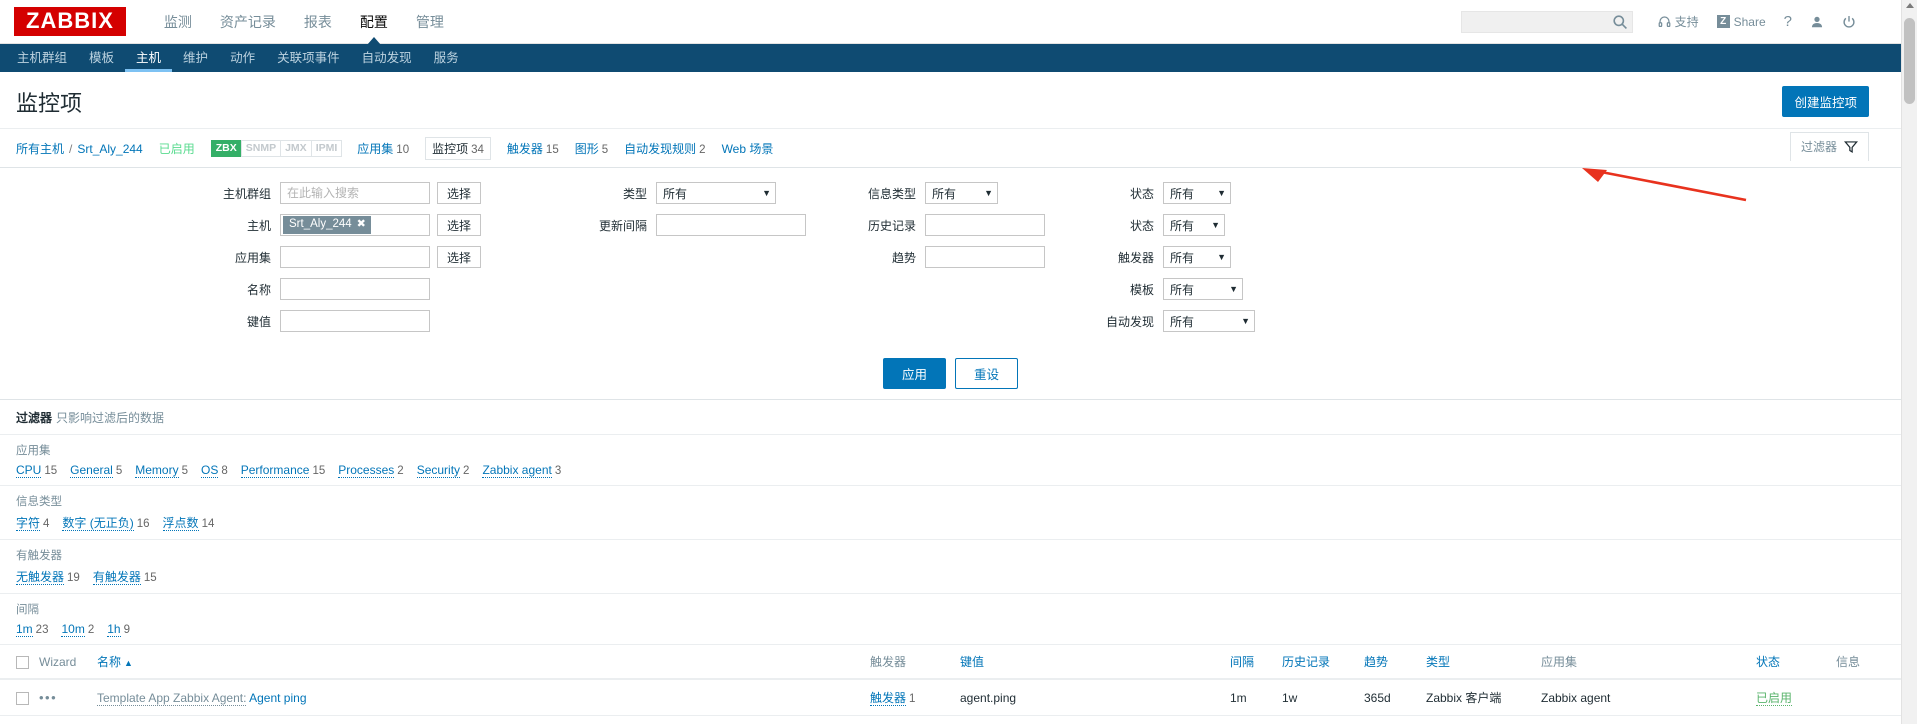 The image size is (1917, 724). What do you see at coordinates (242, 58) in the screenshot?
I see `subnav-item-actions: 动作` at bounding box center [242, 58].